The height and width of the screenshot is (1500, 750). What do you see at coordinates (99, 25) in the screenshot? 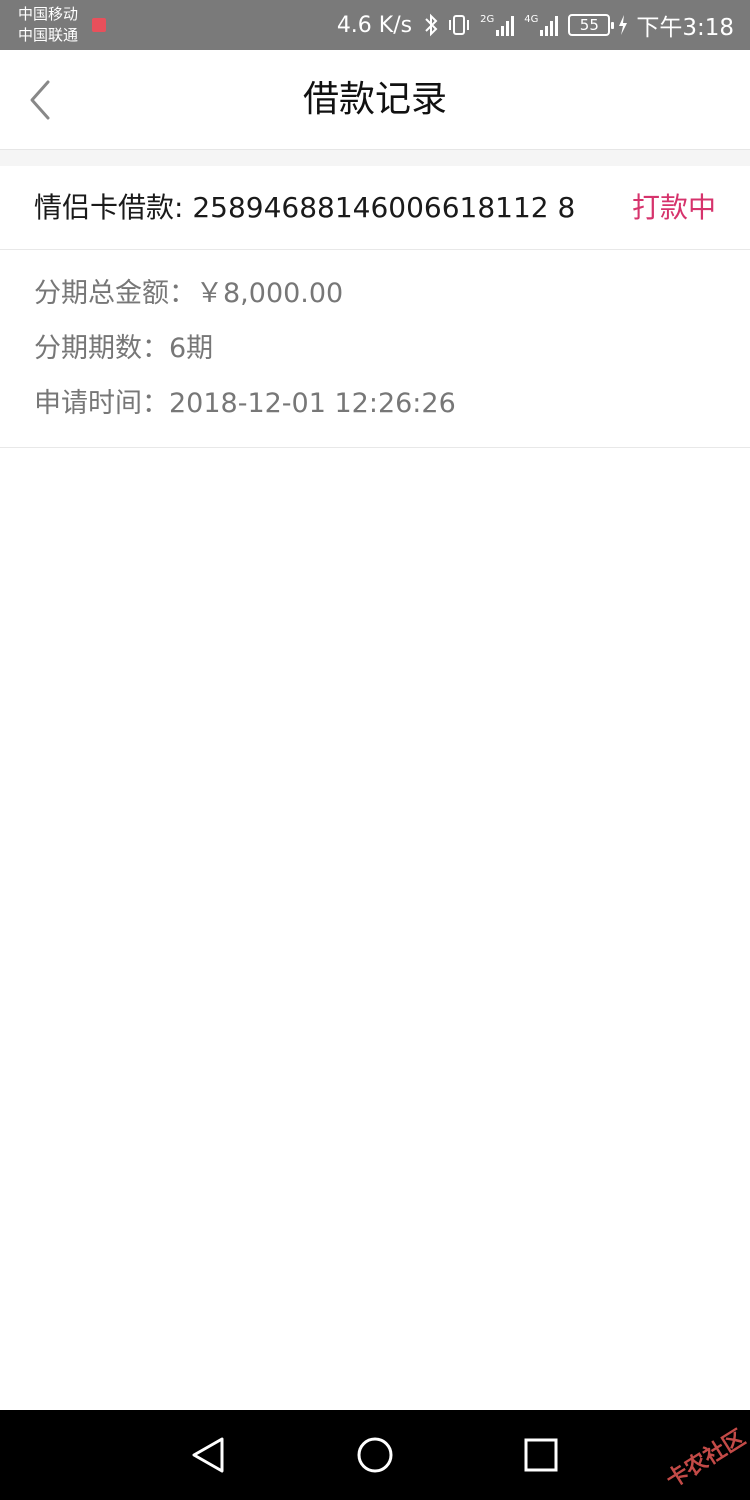
I see `notification-badge-icon` at bounding box center [99, 25].